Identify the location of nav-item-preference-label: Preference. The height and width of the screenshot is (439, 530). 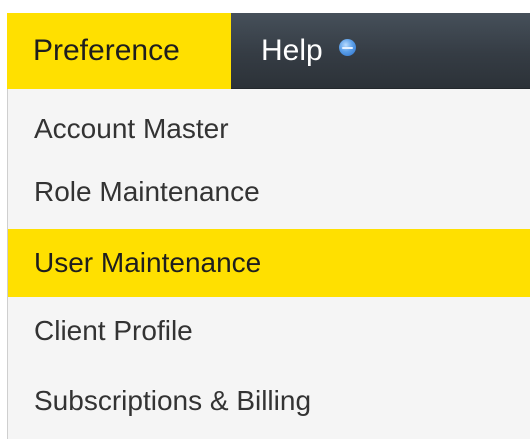
(106, 50).